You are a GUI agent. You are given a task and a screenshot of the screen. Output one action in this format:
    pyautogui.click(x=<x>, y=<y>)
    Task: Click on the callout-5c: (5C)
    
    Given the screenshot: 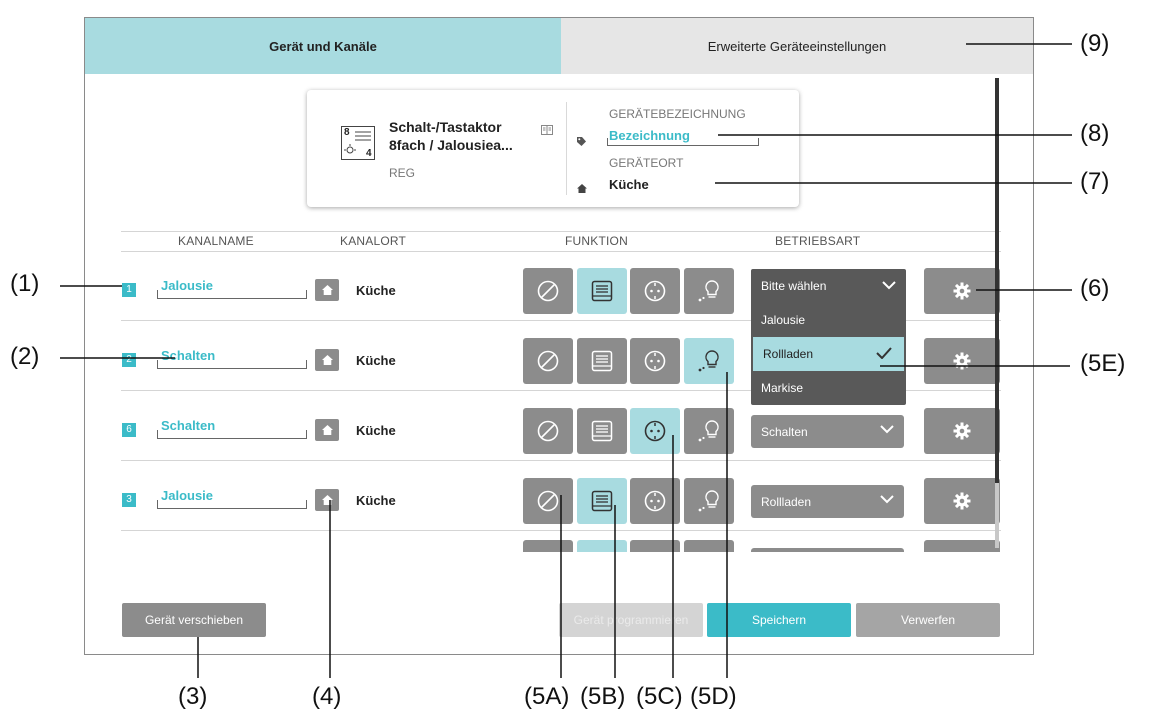 What is the action you would take?
    pyautogui.click(x=659, y=696)
    